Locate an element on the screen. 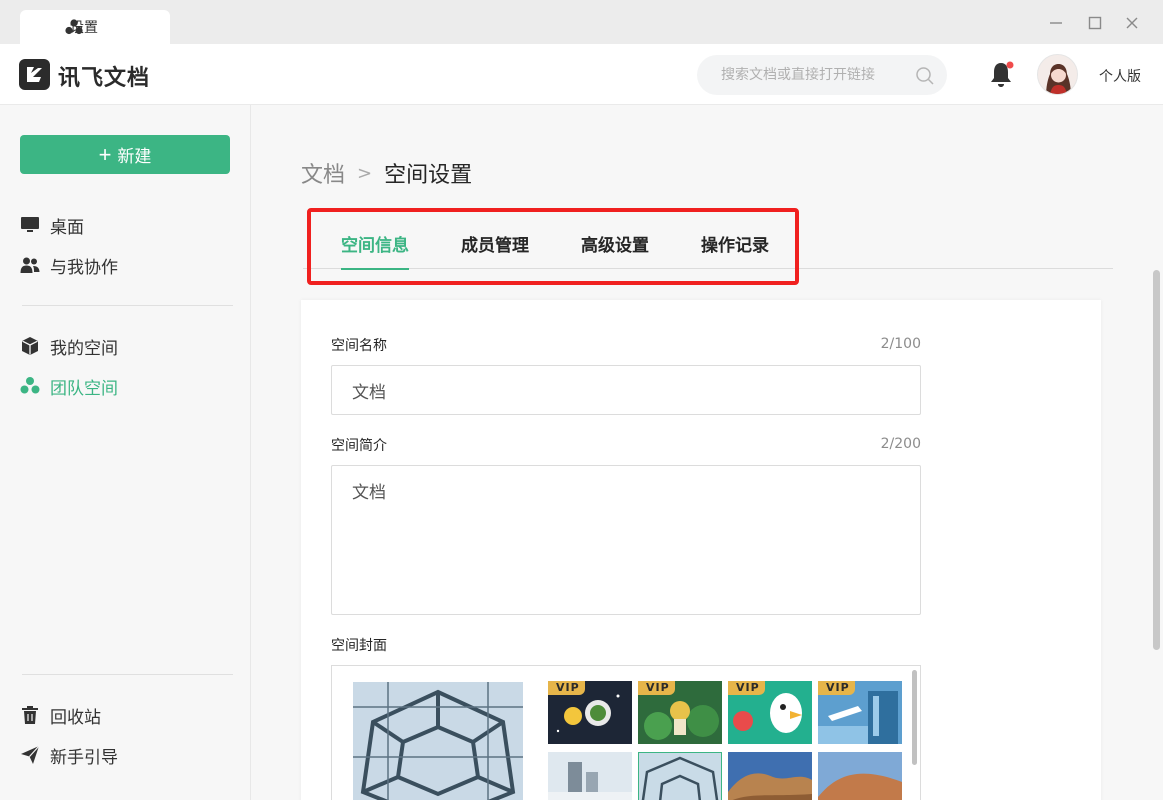  sidebar-item-label: 新手引导 is located at coordinates (84, 757).